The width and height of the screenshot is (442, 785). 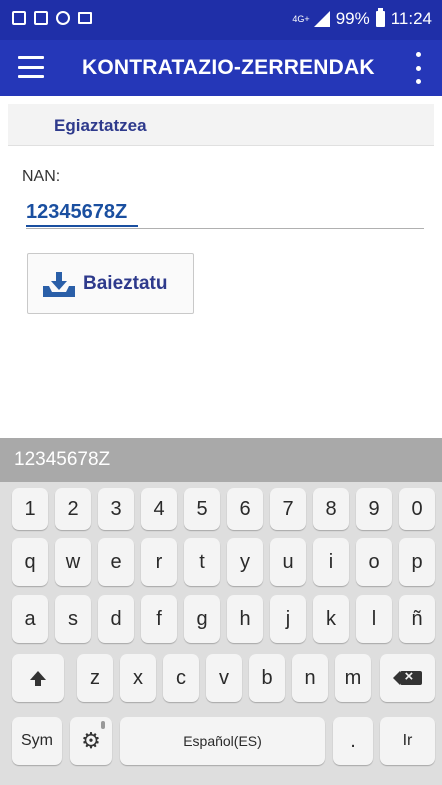 I want to click on key-5: 5, so click(x=202, y=509).